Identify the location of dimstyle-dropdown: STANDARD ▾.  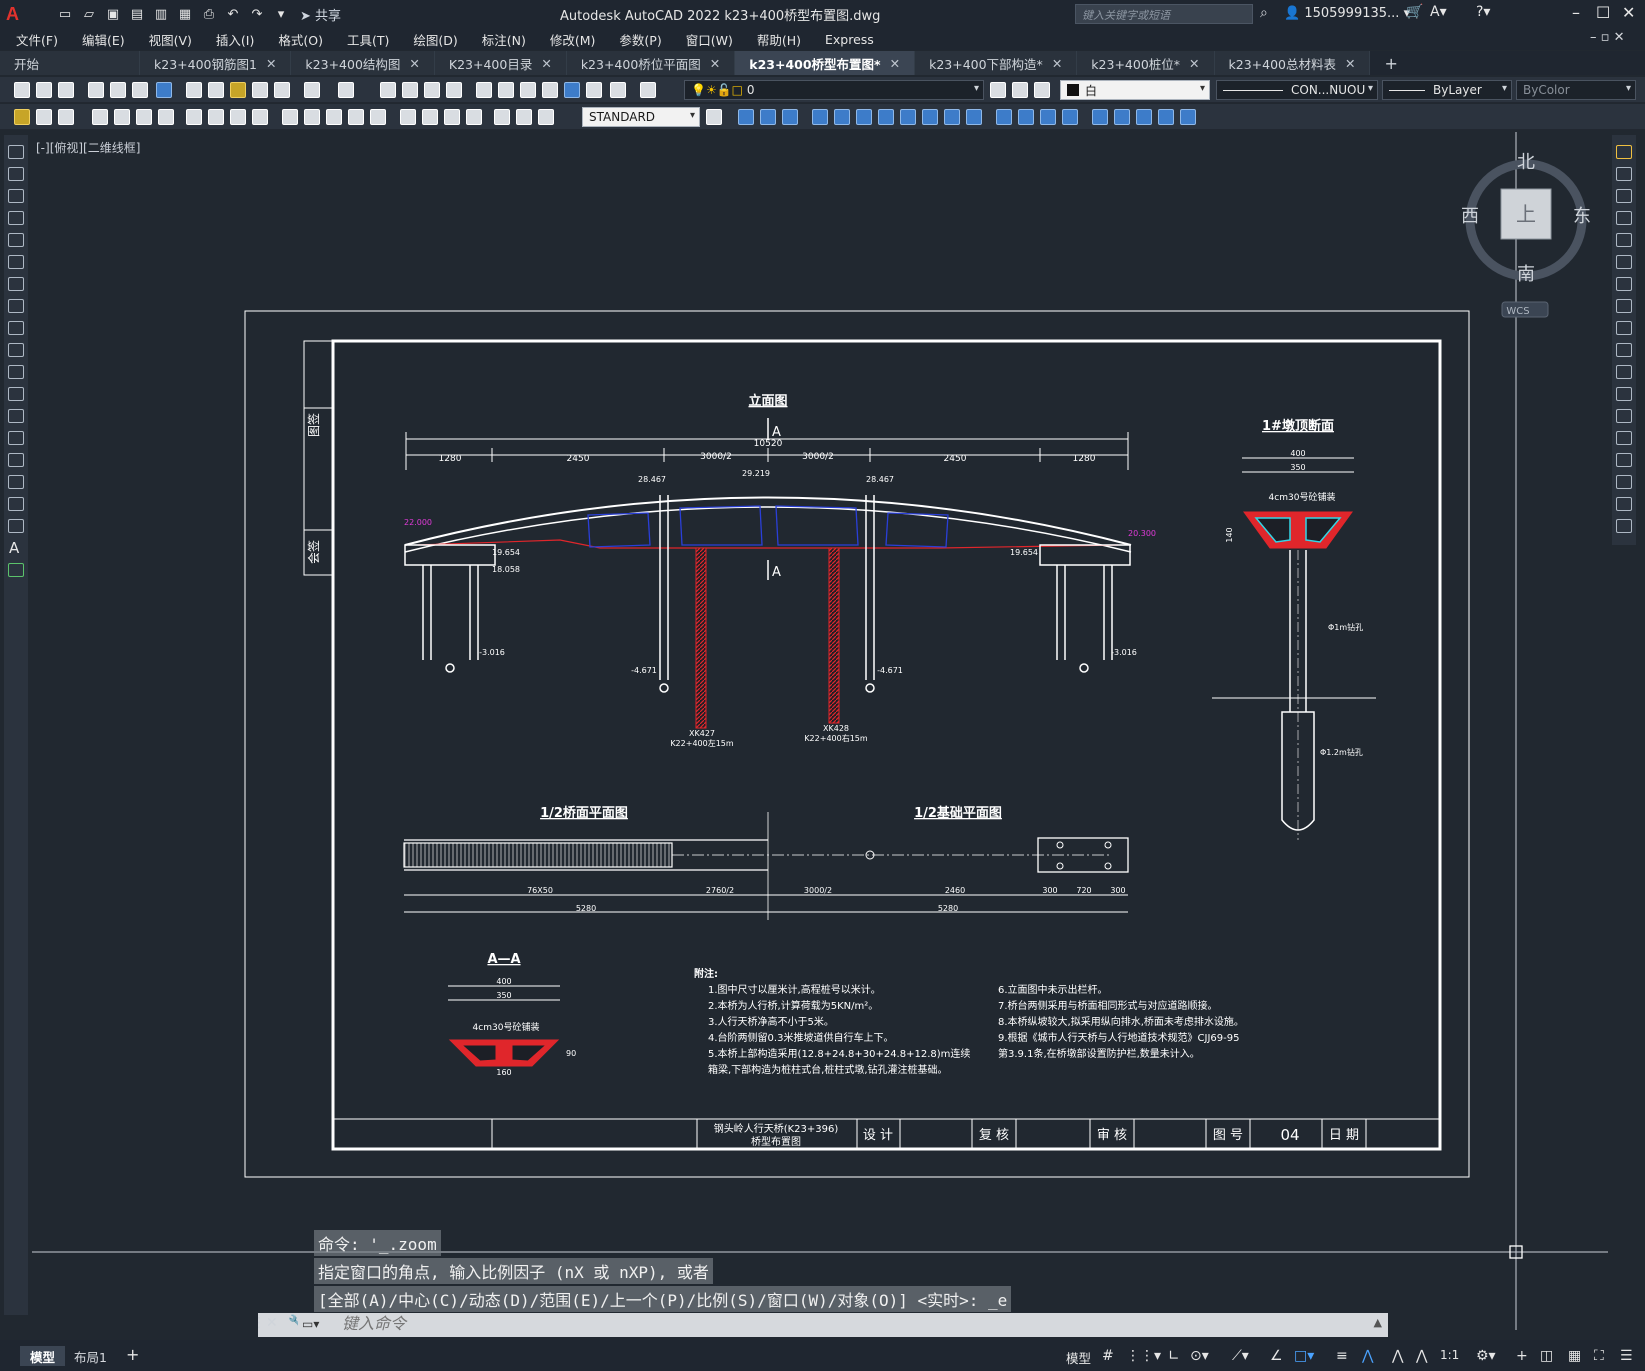
(641, 117).